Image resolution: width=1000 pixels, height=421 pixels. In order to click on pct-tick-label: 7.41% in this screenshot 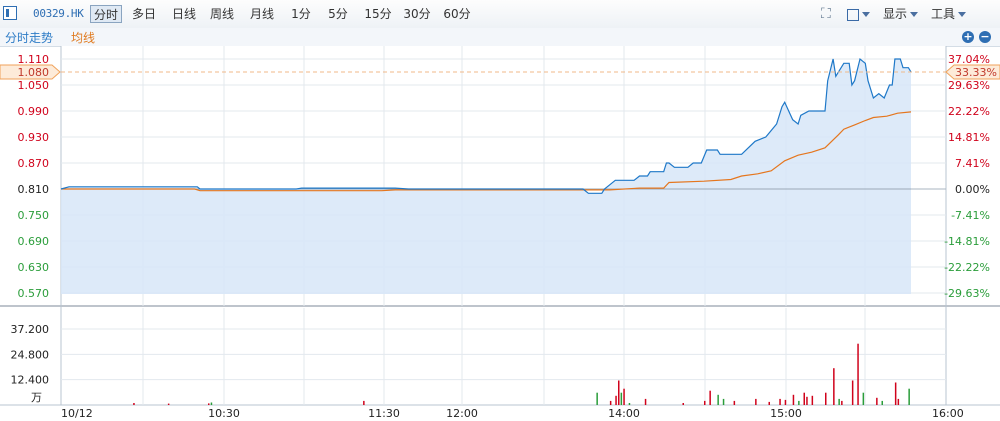, I will do `click(972, 163)`.